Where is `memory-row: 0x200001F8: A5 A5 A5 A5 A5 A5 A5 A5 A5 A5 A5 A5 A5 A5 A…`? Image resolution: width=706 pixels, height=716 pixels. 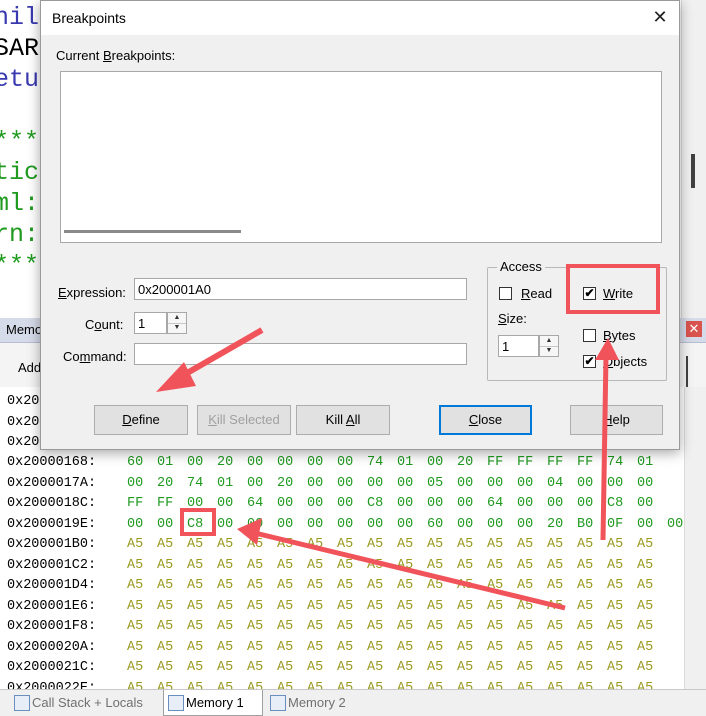
memory-row: 0x200001F8: A5 A5 A5 A5 A5 A5 A5 A5 A5 A5 A5 A5 A5 A5 A… is located at coordinates (337, 627).